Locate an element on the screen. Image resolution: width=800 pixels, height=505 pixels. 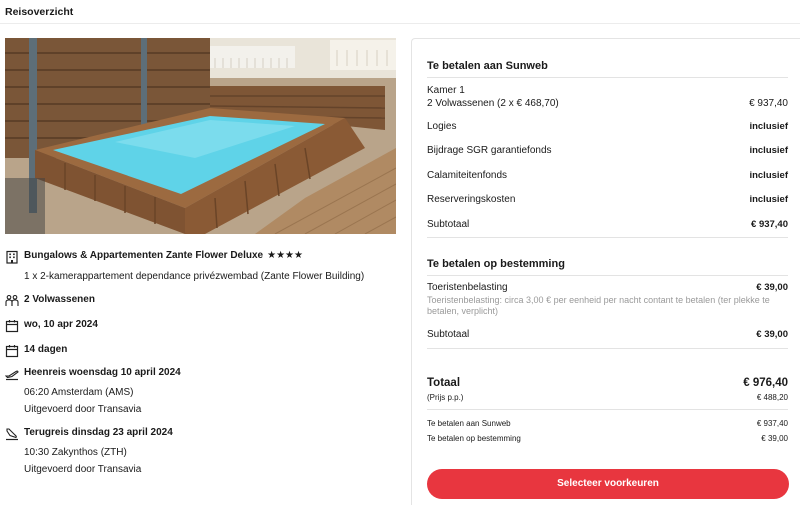
total-destination-label: Te betalen op bestemming is located at coordinates (474, 438).